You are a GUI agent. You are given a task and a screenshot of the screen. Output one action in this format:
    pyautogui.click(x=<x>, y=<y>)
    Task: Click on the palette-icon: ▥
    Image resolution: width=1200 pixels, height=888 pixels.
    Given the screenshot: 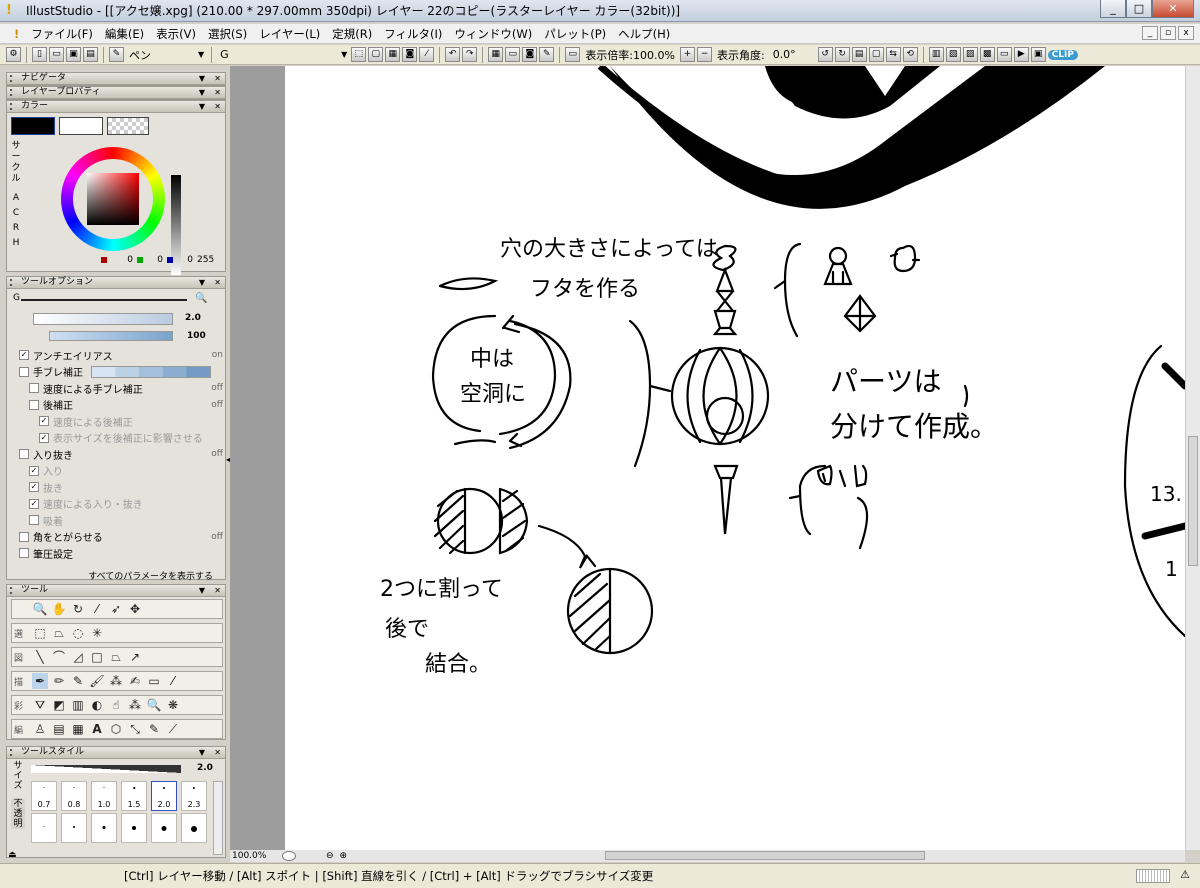 What is the action you would take?
    pyautogui.click(x=936, y=54)
    